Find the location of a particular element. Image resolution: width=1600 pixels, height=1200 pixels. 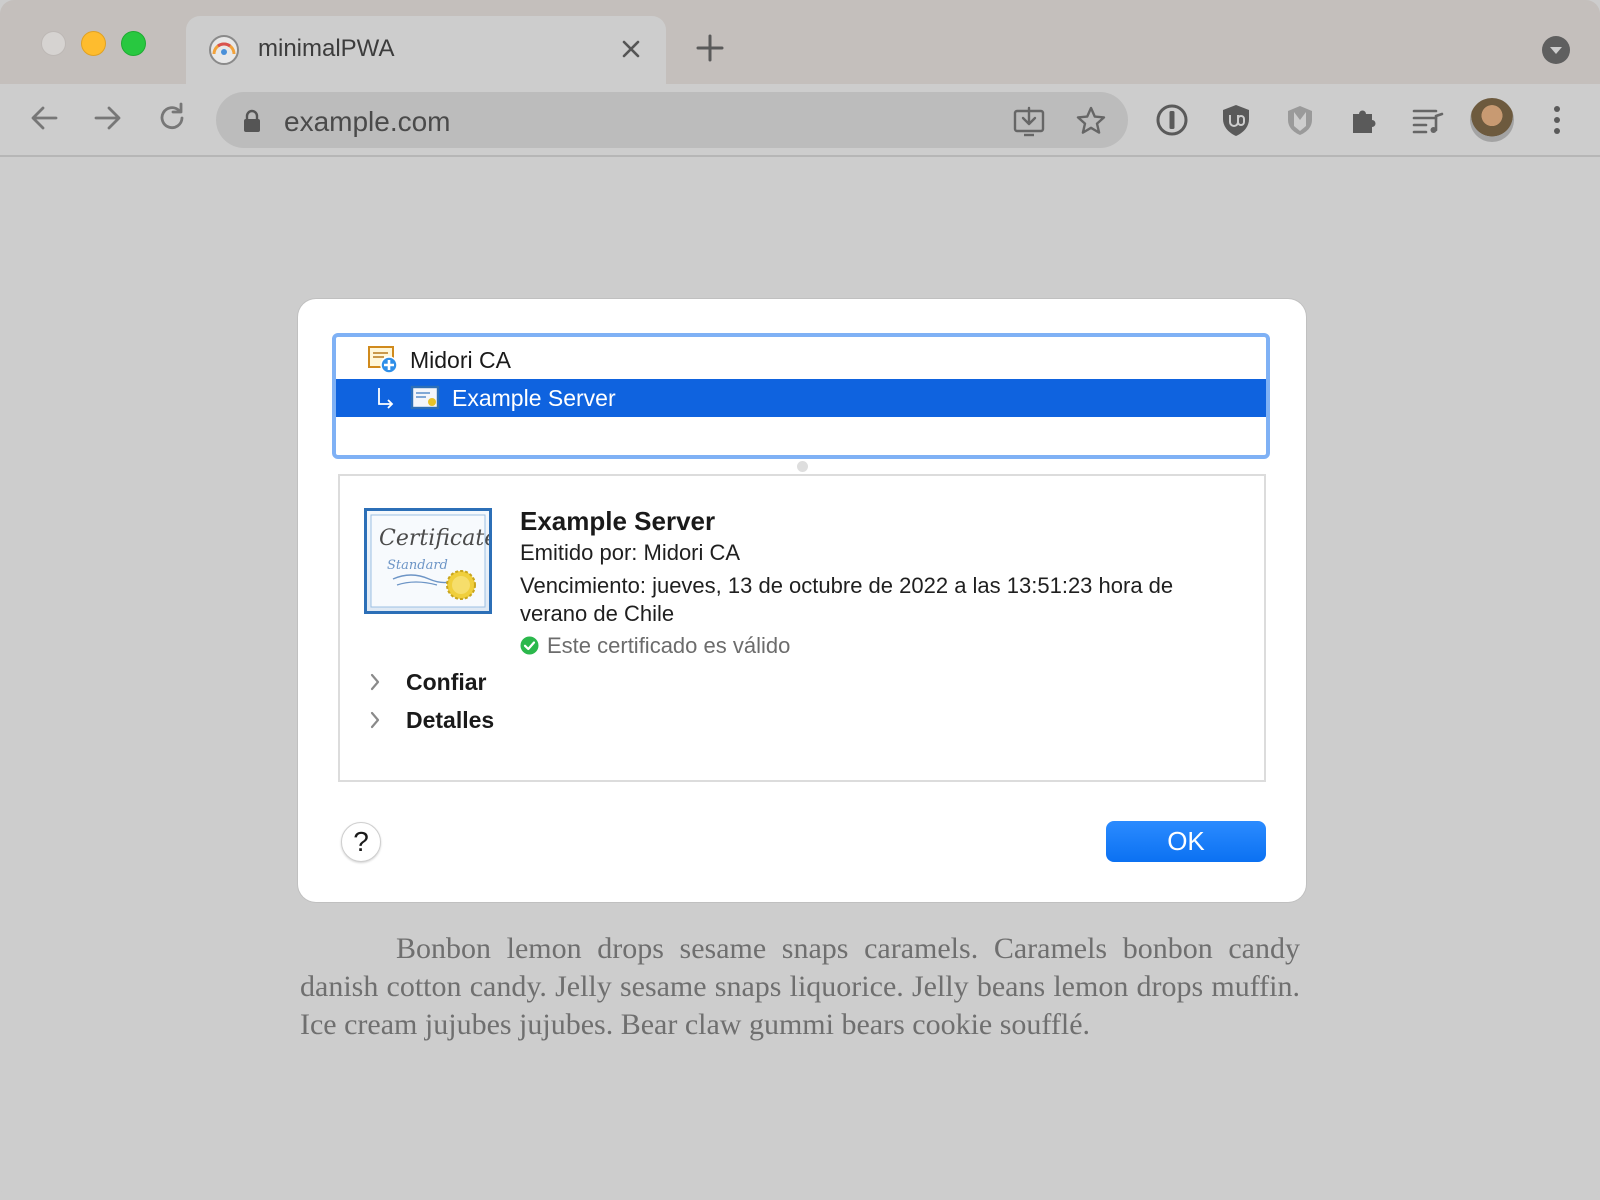

tab-search-button is located at coordinates (1556, 50).